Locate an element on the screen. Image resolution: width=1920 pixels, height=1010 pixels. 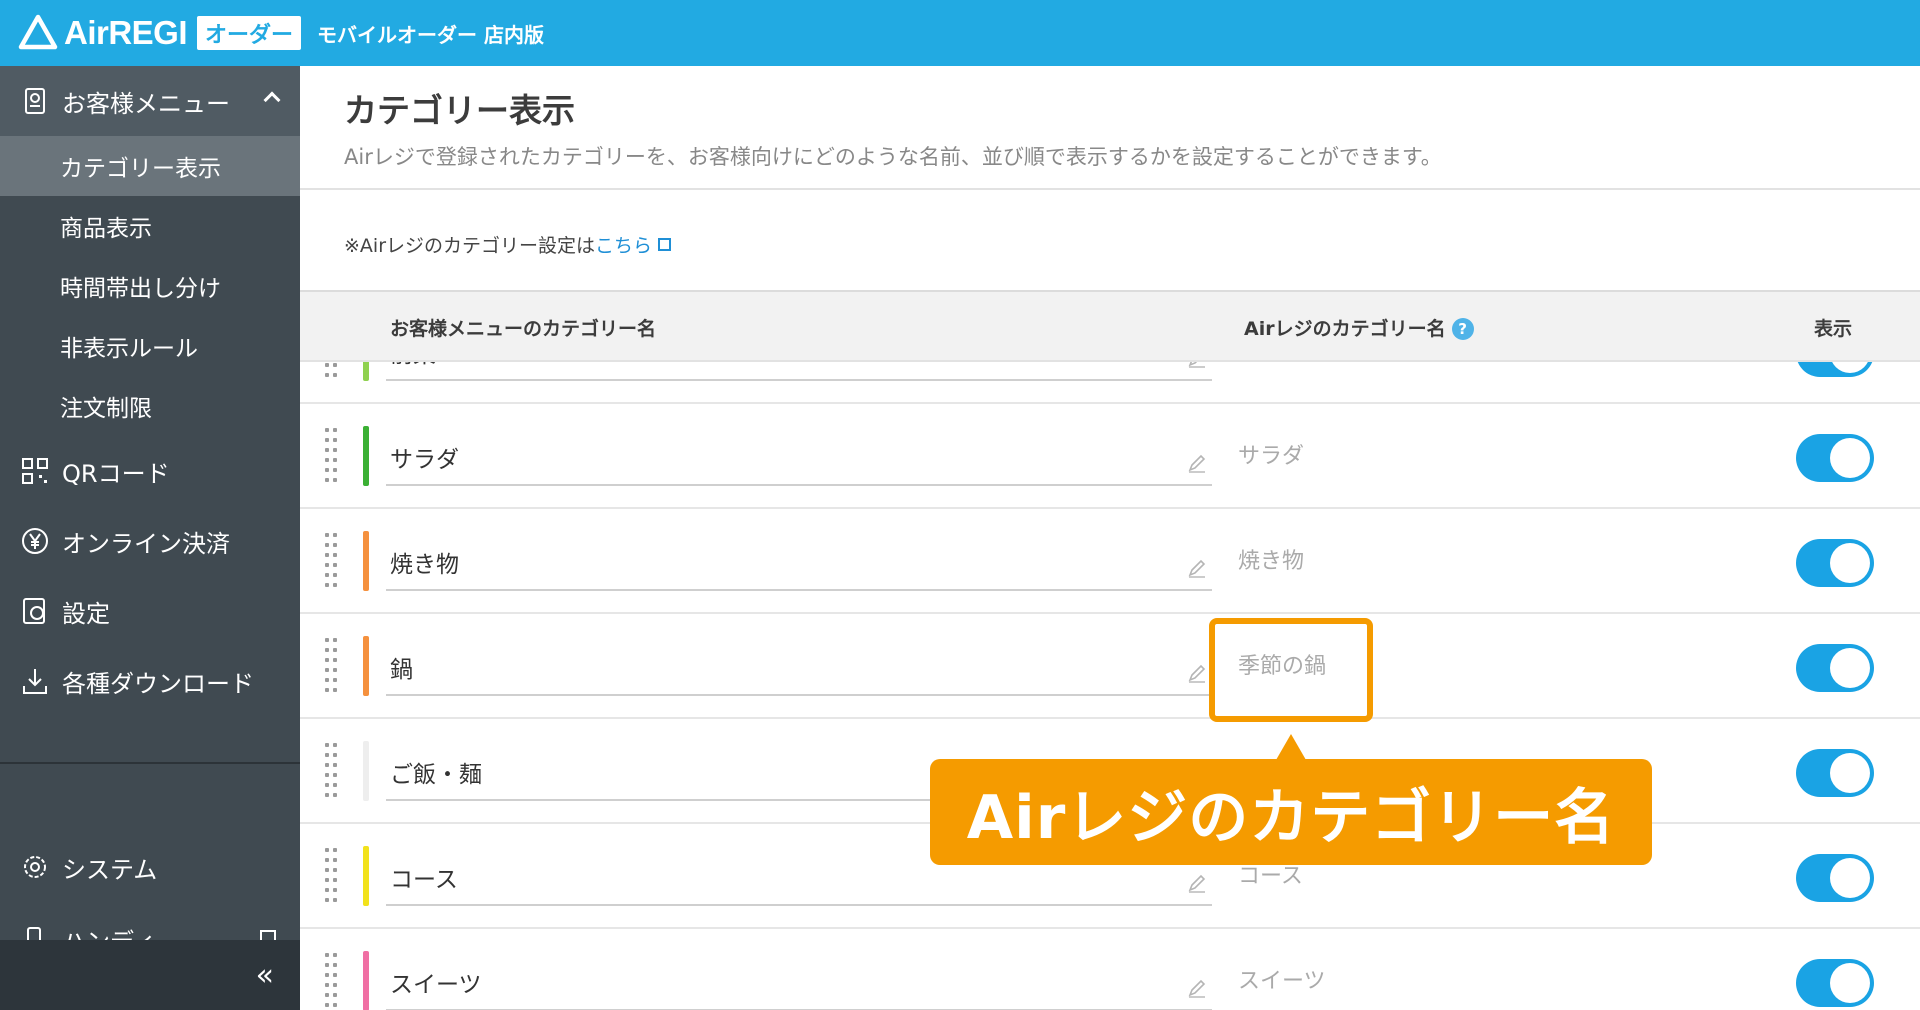
logo-mark-icon is located at coordinates (38, 32).